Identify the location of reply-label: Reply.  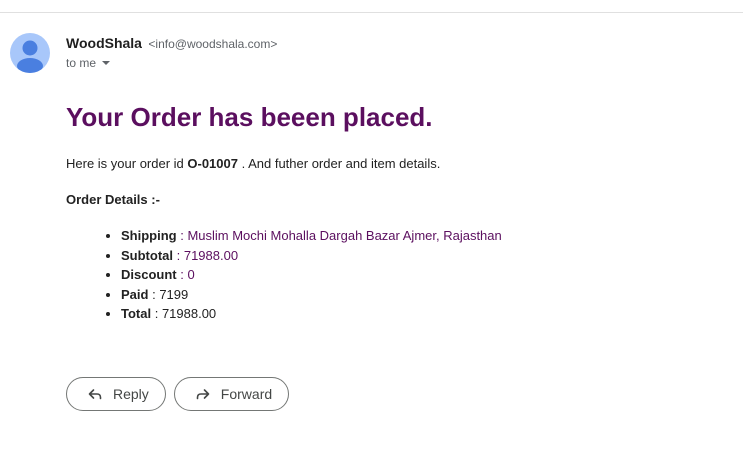
(131, 394).